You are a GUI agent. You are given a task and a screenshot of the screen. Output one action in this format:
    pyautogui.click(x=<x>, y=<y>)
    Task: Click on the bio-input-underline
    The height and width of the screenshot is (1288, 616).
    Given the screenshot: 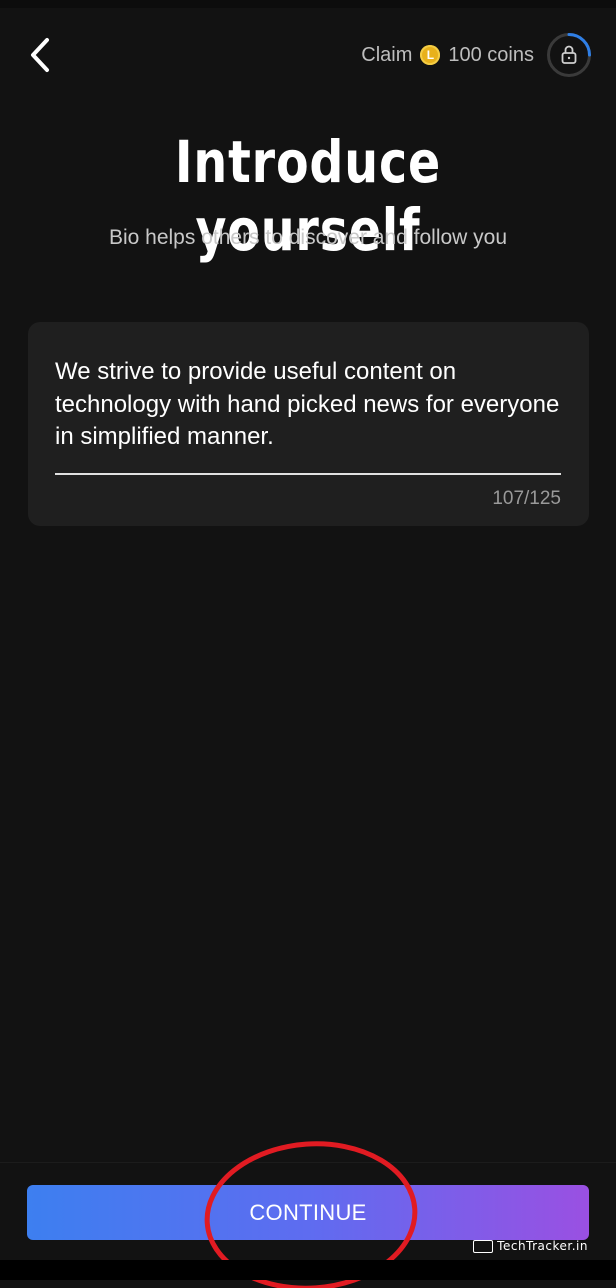 What is the action you would take?
    pyautogui.click(x=308, y=474)
    